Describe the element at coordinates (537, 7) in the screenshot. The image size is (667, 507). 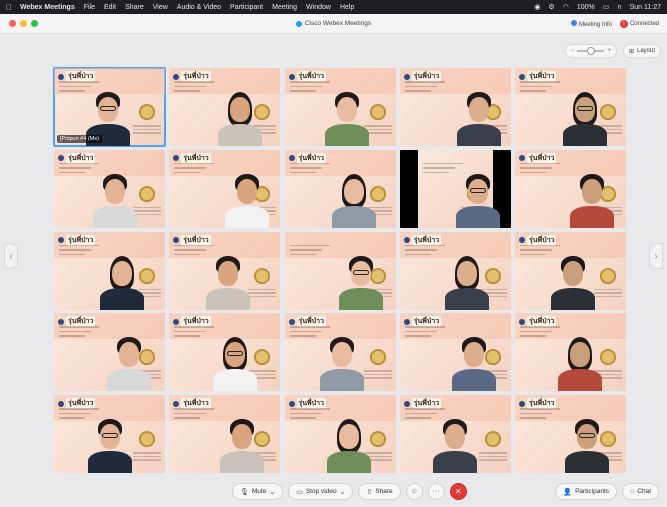
I see `webex-status-icon: ◉` at that location.